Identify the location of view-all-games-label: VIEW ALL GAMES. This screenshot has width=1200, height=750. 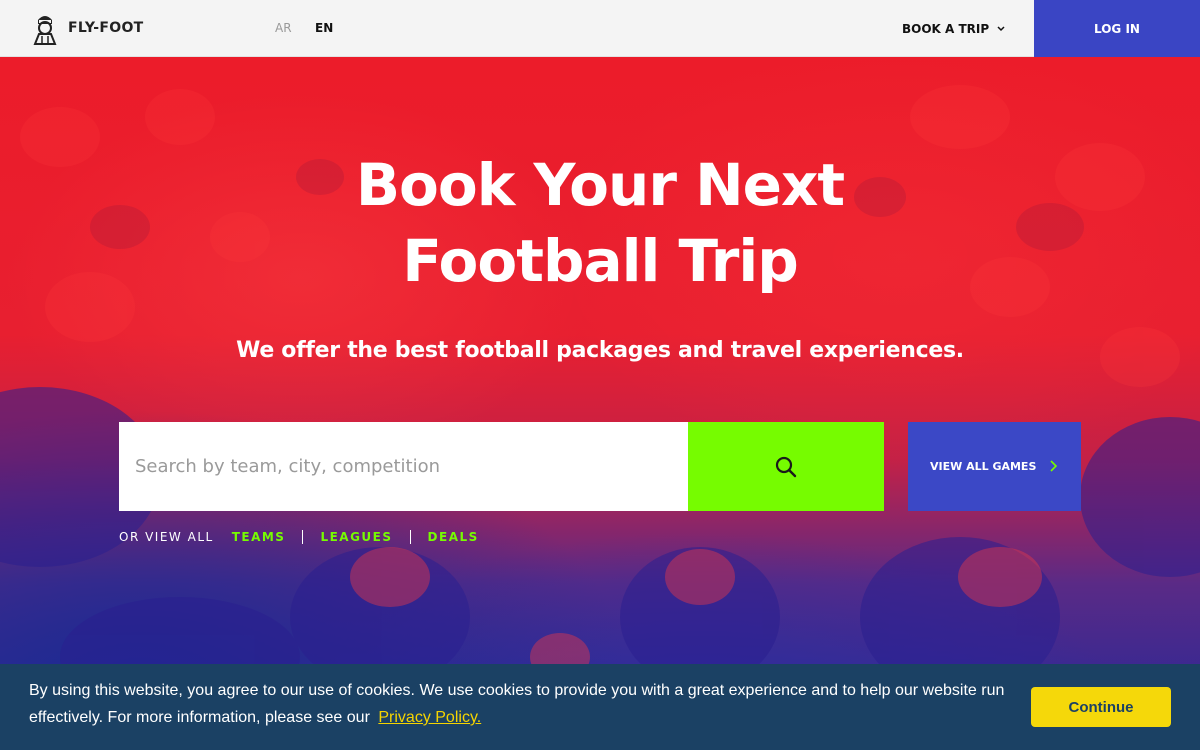
(983, 466).